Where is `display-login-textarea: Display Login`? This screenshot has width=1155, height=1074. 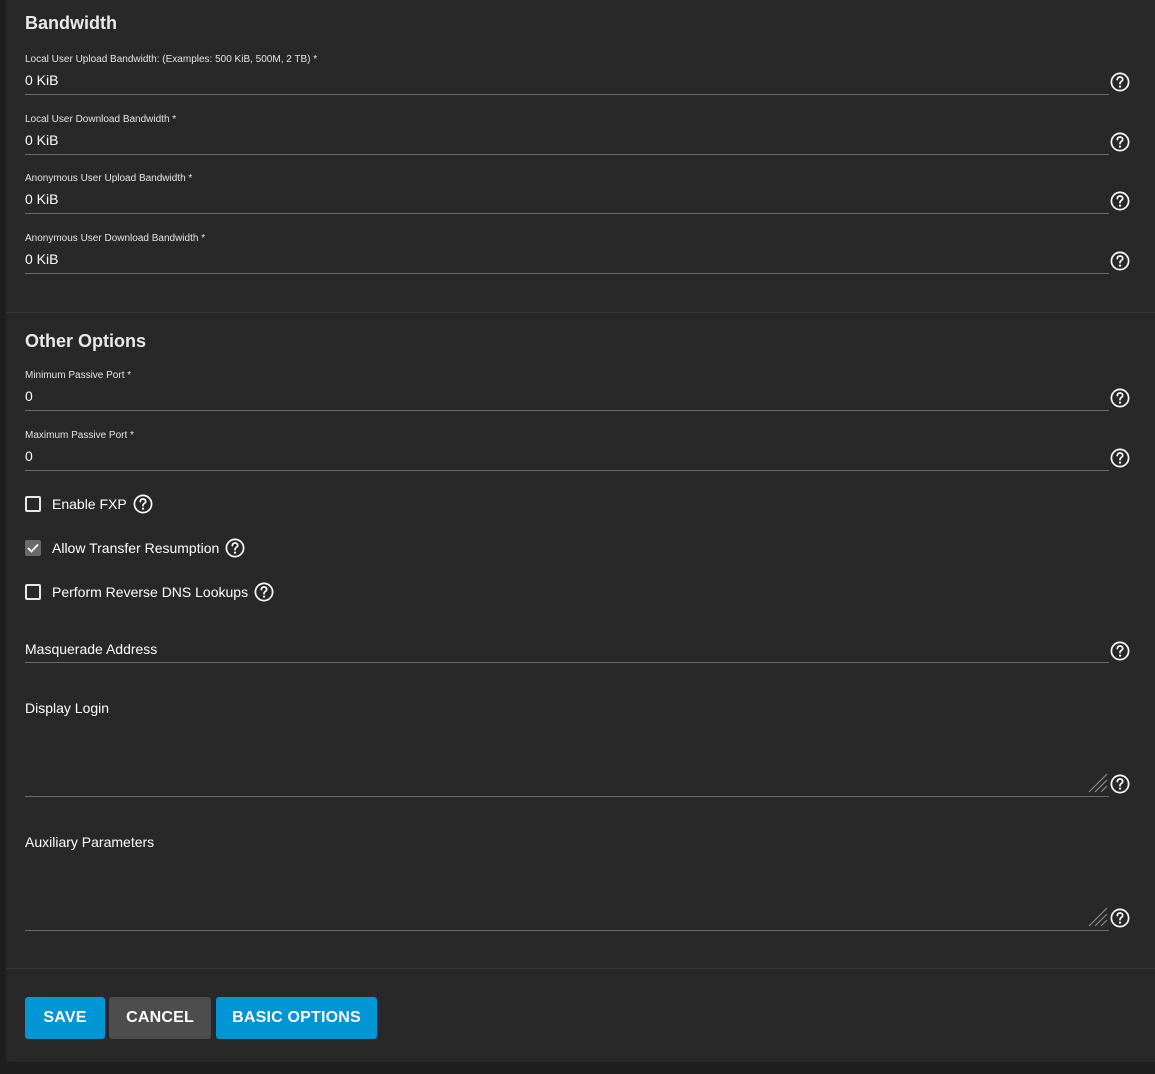
display-login-textarea: Display Login is located at coordinates (567, 744).